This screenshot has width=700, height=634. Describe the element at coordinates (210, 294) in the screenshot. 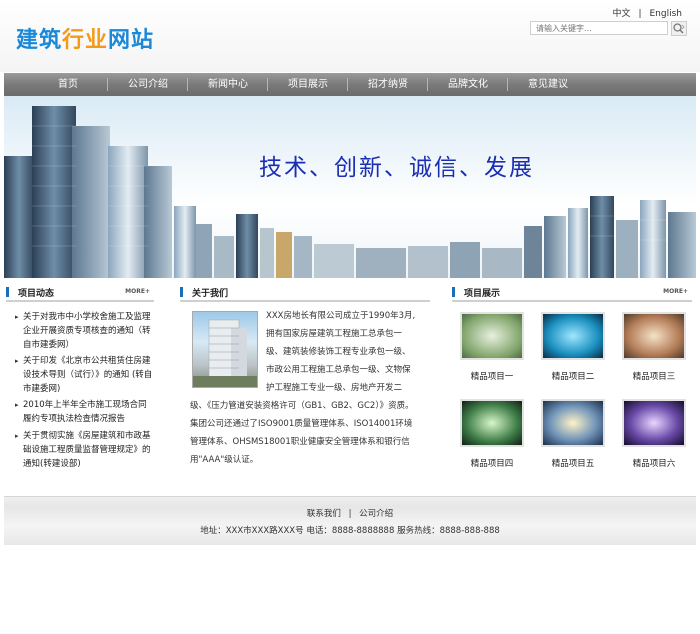

I see `about-section-title: 关于我们` at that location.